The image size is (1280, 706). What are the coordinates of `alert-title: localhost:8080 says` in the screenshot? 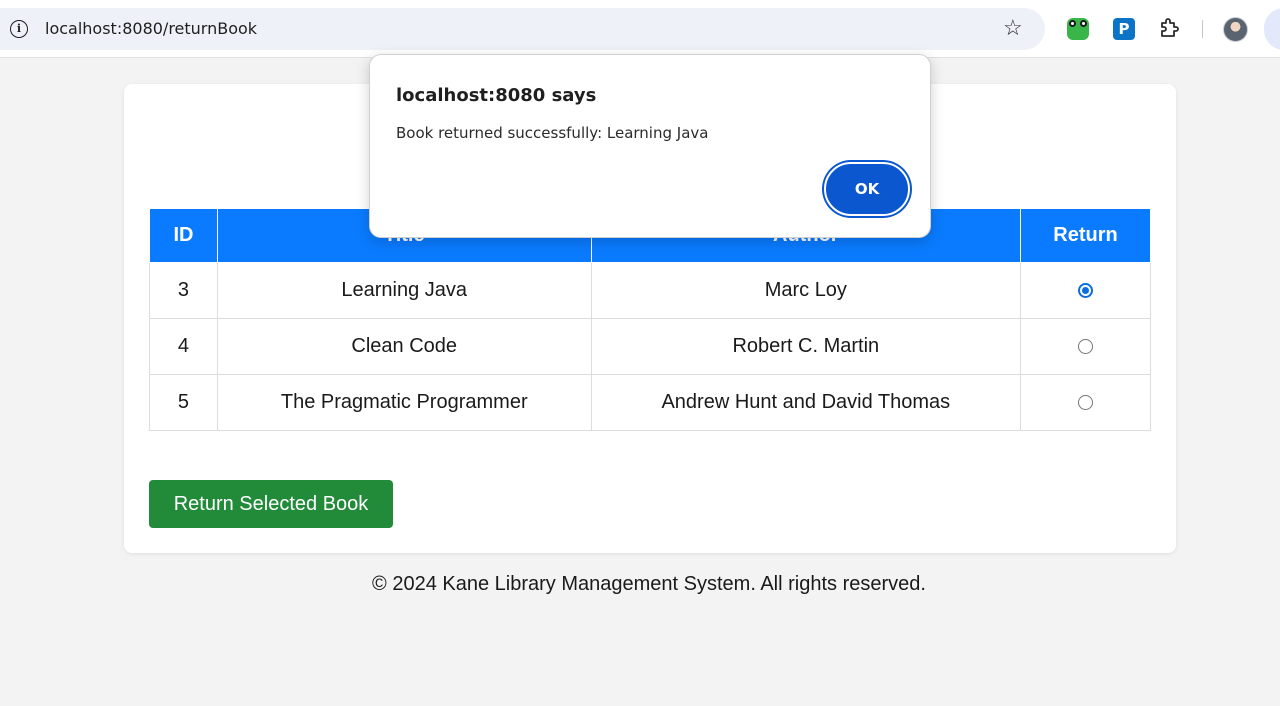 It's located at (496, 95).